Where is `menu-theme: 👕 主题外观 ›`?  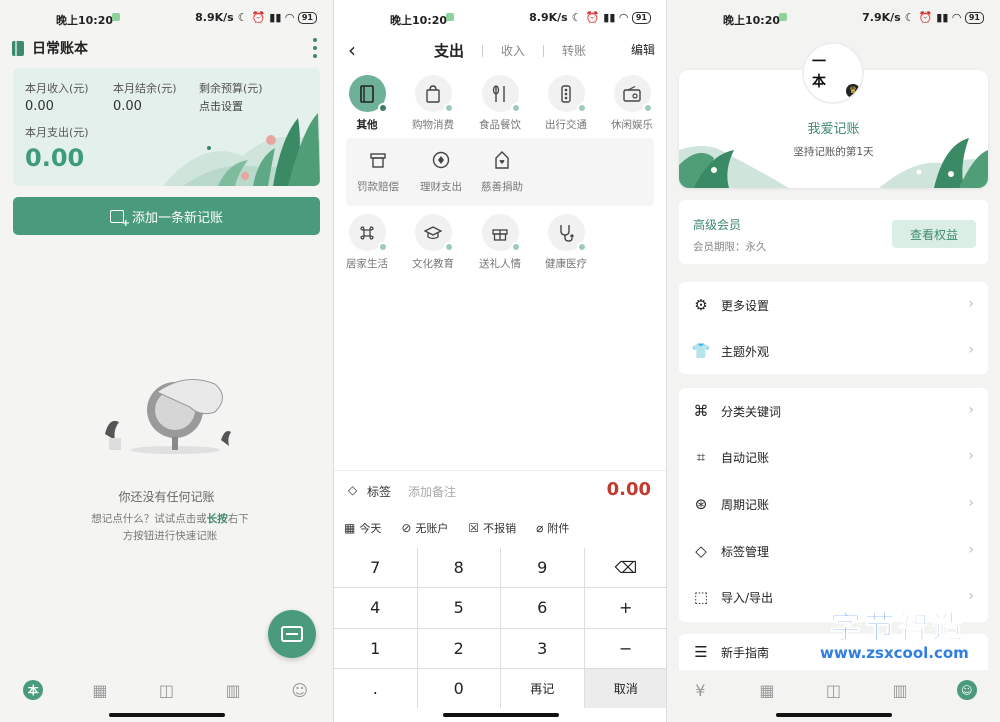
menu-theme: 👕 主题外观 › is located at coordinates (833, 351).